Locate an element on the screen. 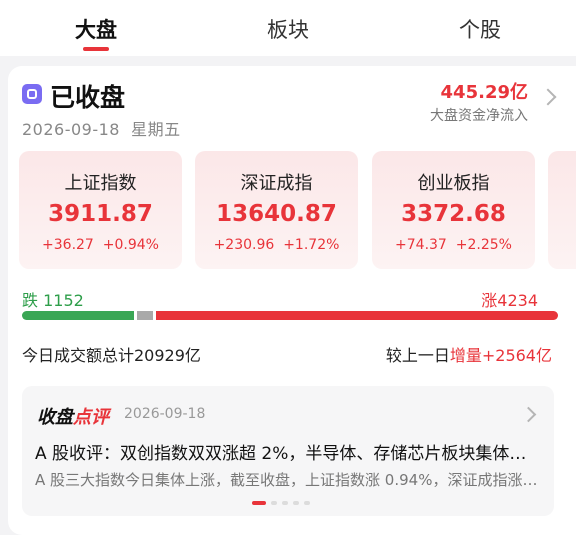 Image resolution: width=576 pixels, height=535 pixels. tab-sectors: 板块 is located at coordinates (288, 29).